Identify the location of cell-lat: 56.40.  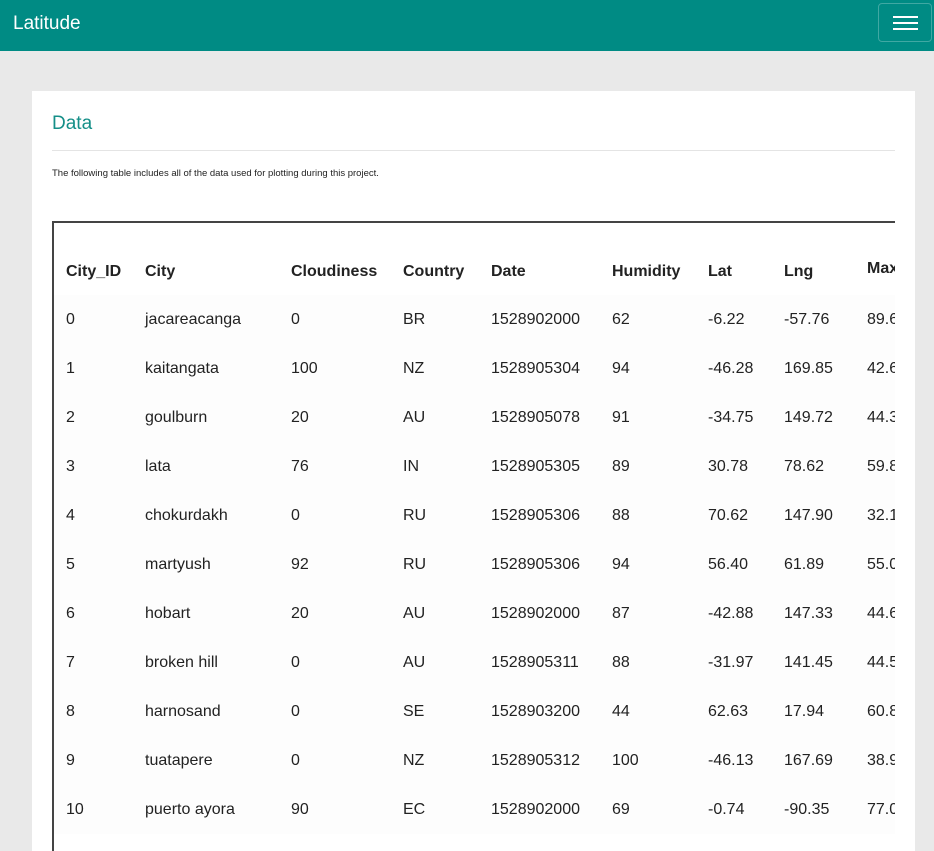
(728, 564).